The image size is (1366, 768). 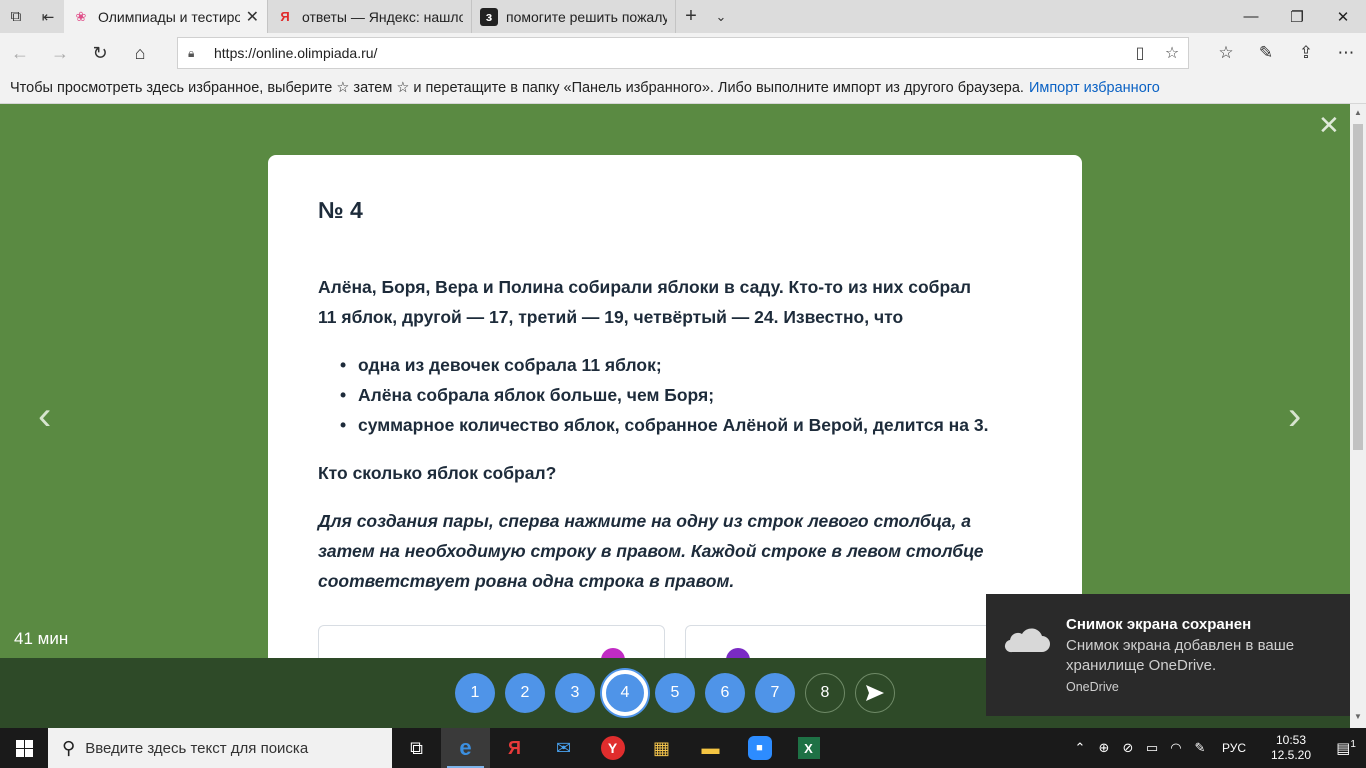 What do you see at coordinates (48, 16) in the screenshot?
I see `set-aside-tabs-icon: ⇤` at bounding box center [48, 16].